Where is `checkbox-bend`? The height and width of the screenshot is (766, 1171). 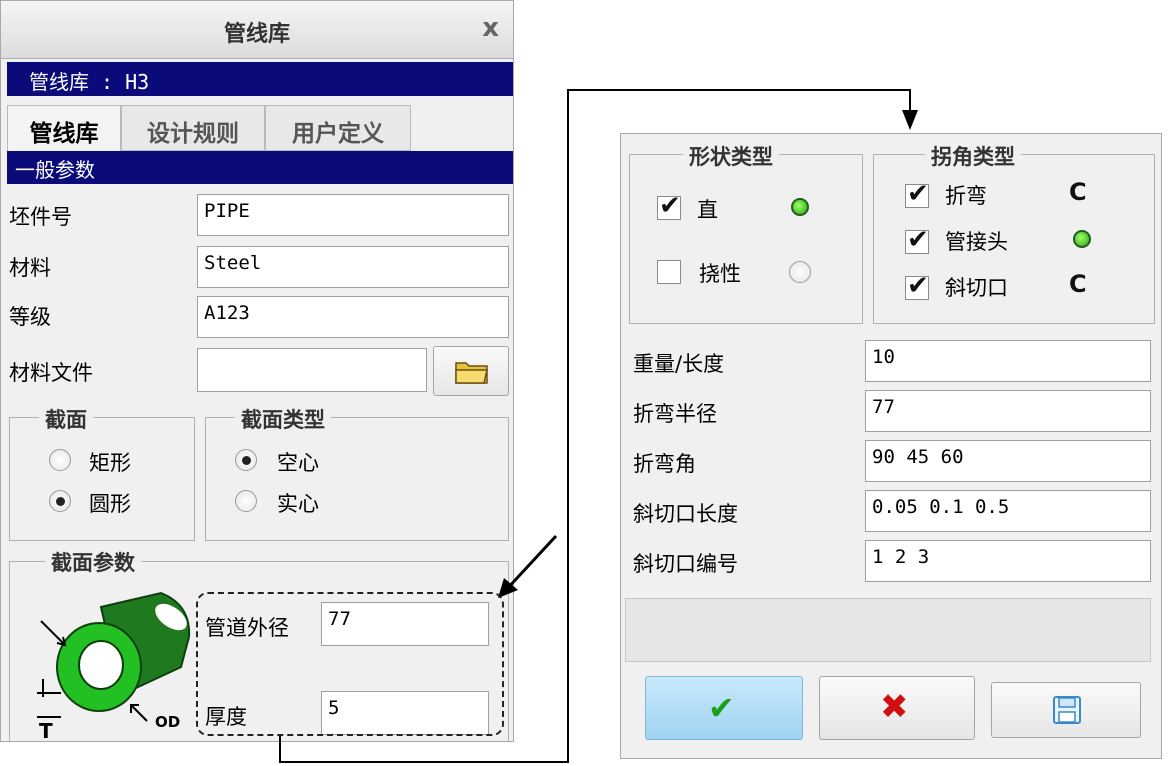 checkbox-bend is located at coordinates (917, 194).